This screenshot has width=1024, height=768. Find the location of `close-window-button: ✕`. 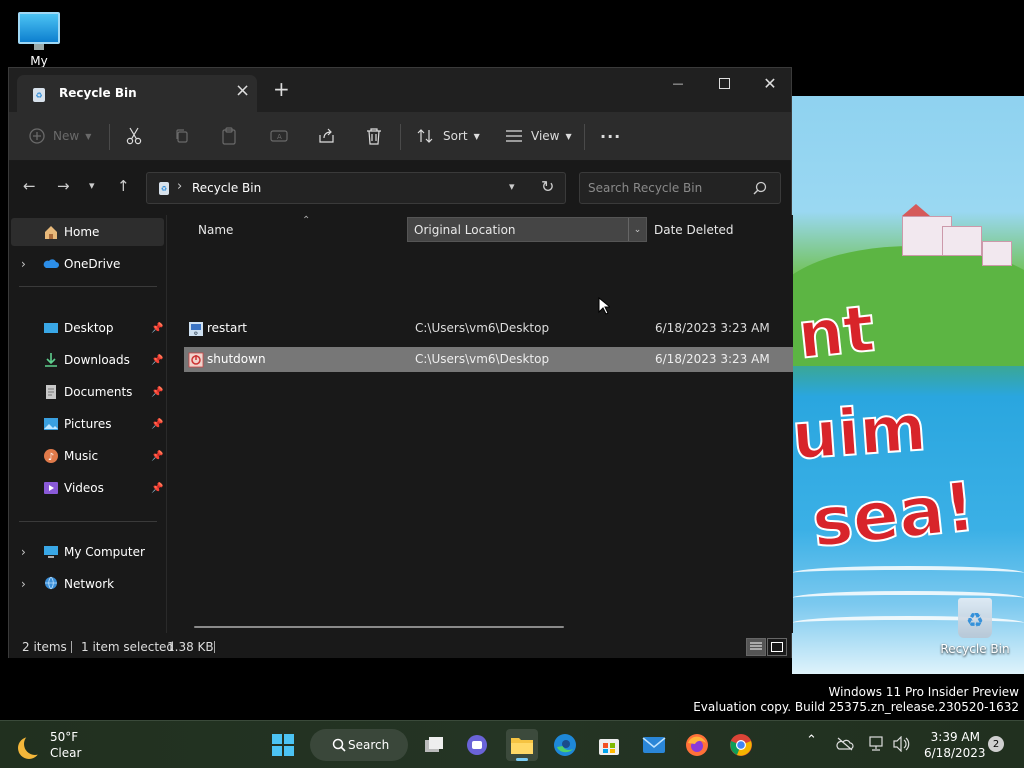

close-window-button: ✕ is located at coordinates (770, 83).